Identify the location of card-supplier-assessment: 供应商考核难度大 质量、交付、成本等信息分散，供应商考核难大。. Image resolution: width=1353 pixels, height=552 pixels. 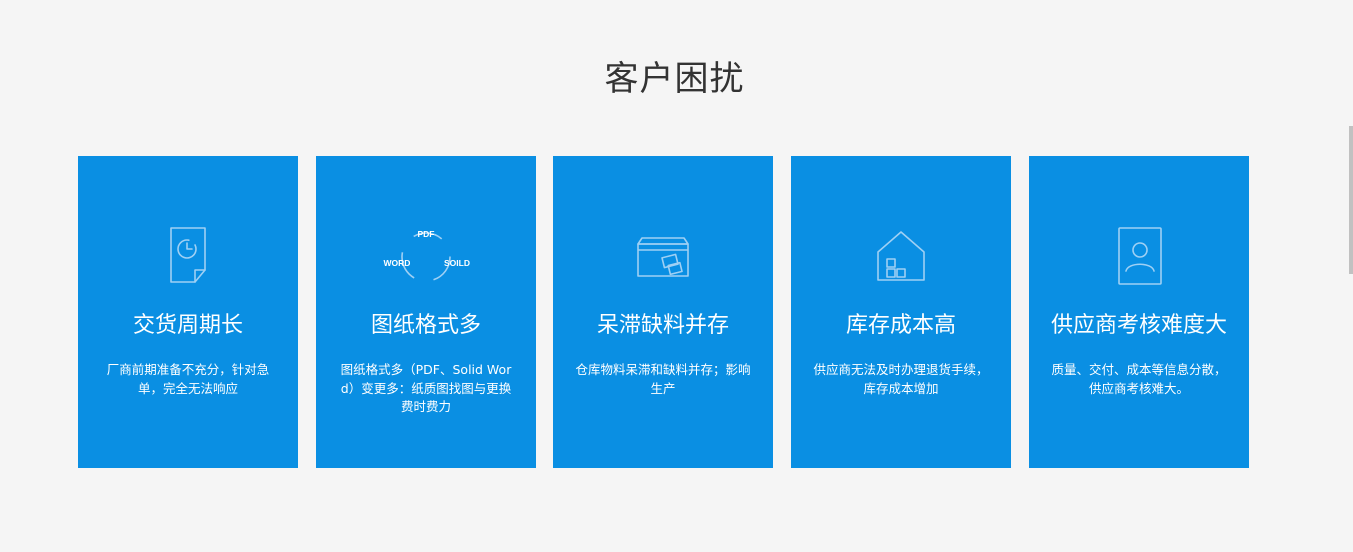
(1139, 312).